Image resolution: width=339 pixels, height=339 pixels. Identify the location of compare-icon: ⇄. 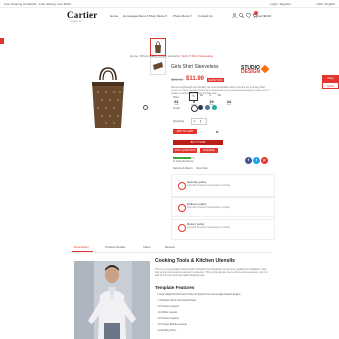
(217, 132).